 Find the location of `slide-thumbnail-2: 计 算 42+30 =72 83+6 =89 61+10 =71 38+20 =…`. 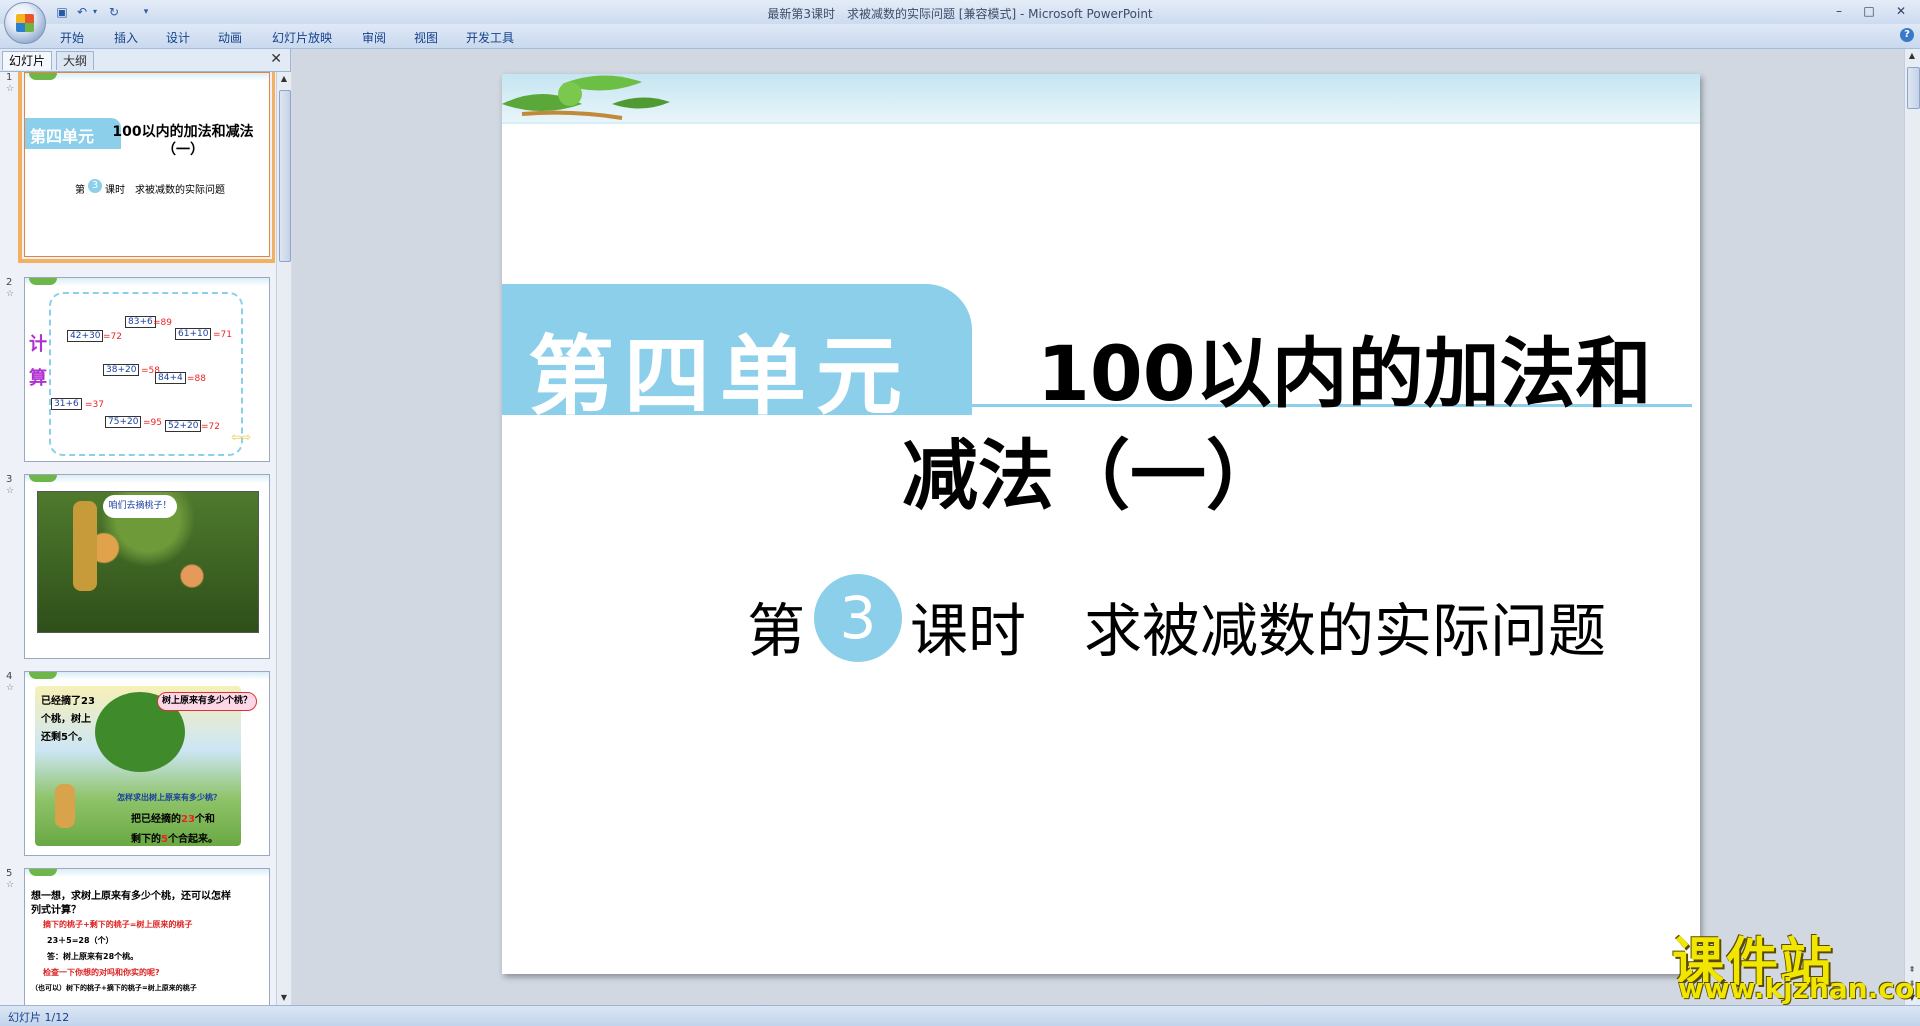

slide-thumbnail-2: 计 算 42+30 =72 83+6 =89 61+10 =71 38+20 =… is located at coordinates (147, 369).